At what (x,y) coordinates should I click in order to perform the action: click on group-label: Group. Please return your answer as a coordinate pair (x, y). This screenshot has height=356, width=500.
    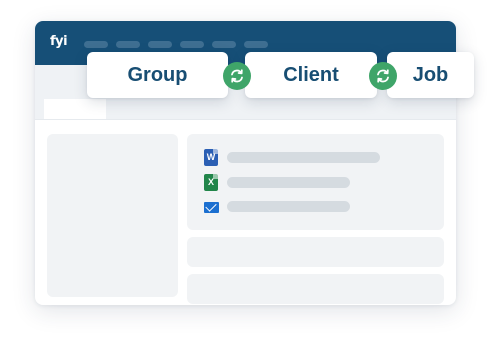
    Looking at the image, I should click on (157, 74).